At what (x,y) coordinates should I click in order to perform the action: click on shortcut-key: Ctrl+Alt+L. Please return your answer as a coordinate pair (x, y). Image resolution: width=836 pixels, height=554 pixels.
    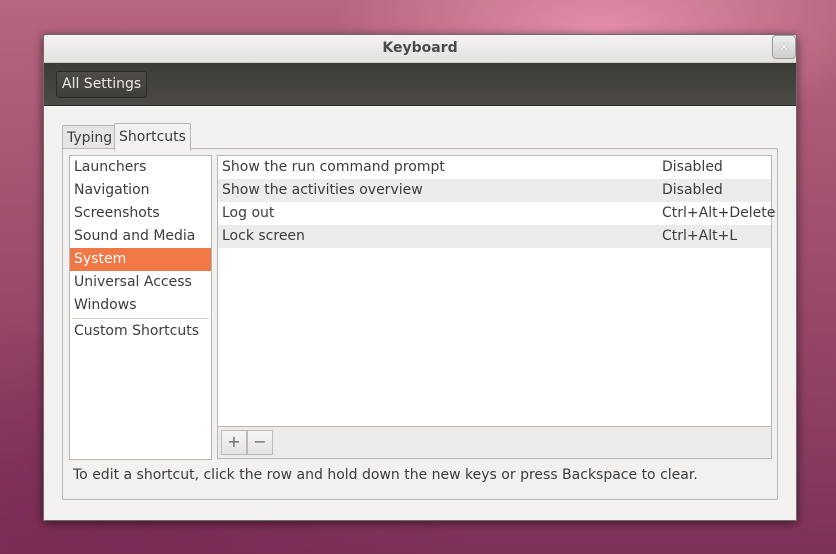
    Looking at the image, I should click on (700, 236).